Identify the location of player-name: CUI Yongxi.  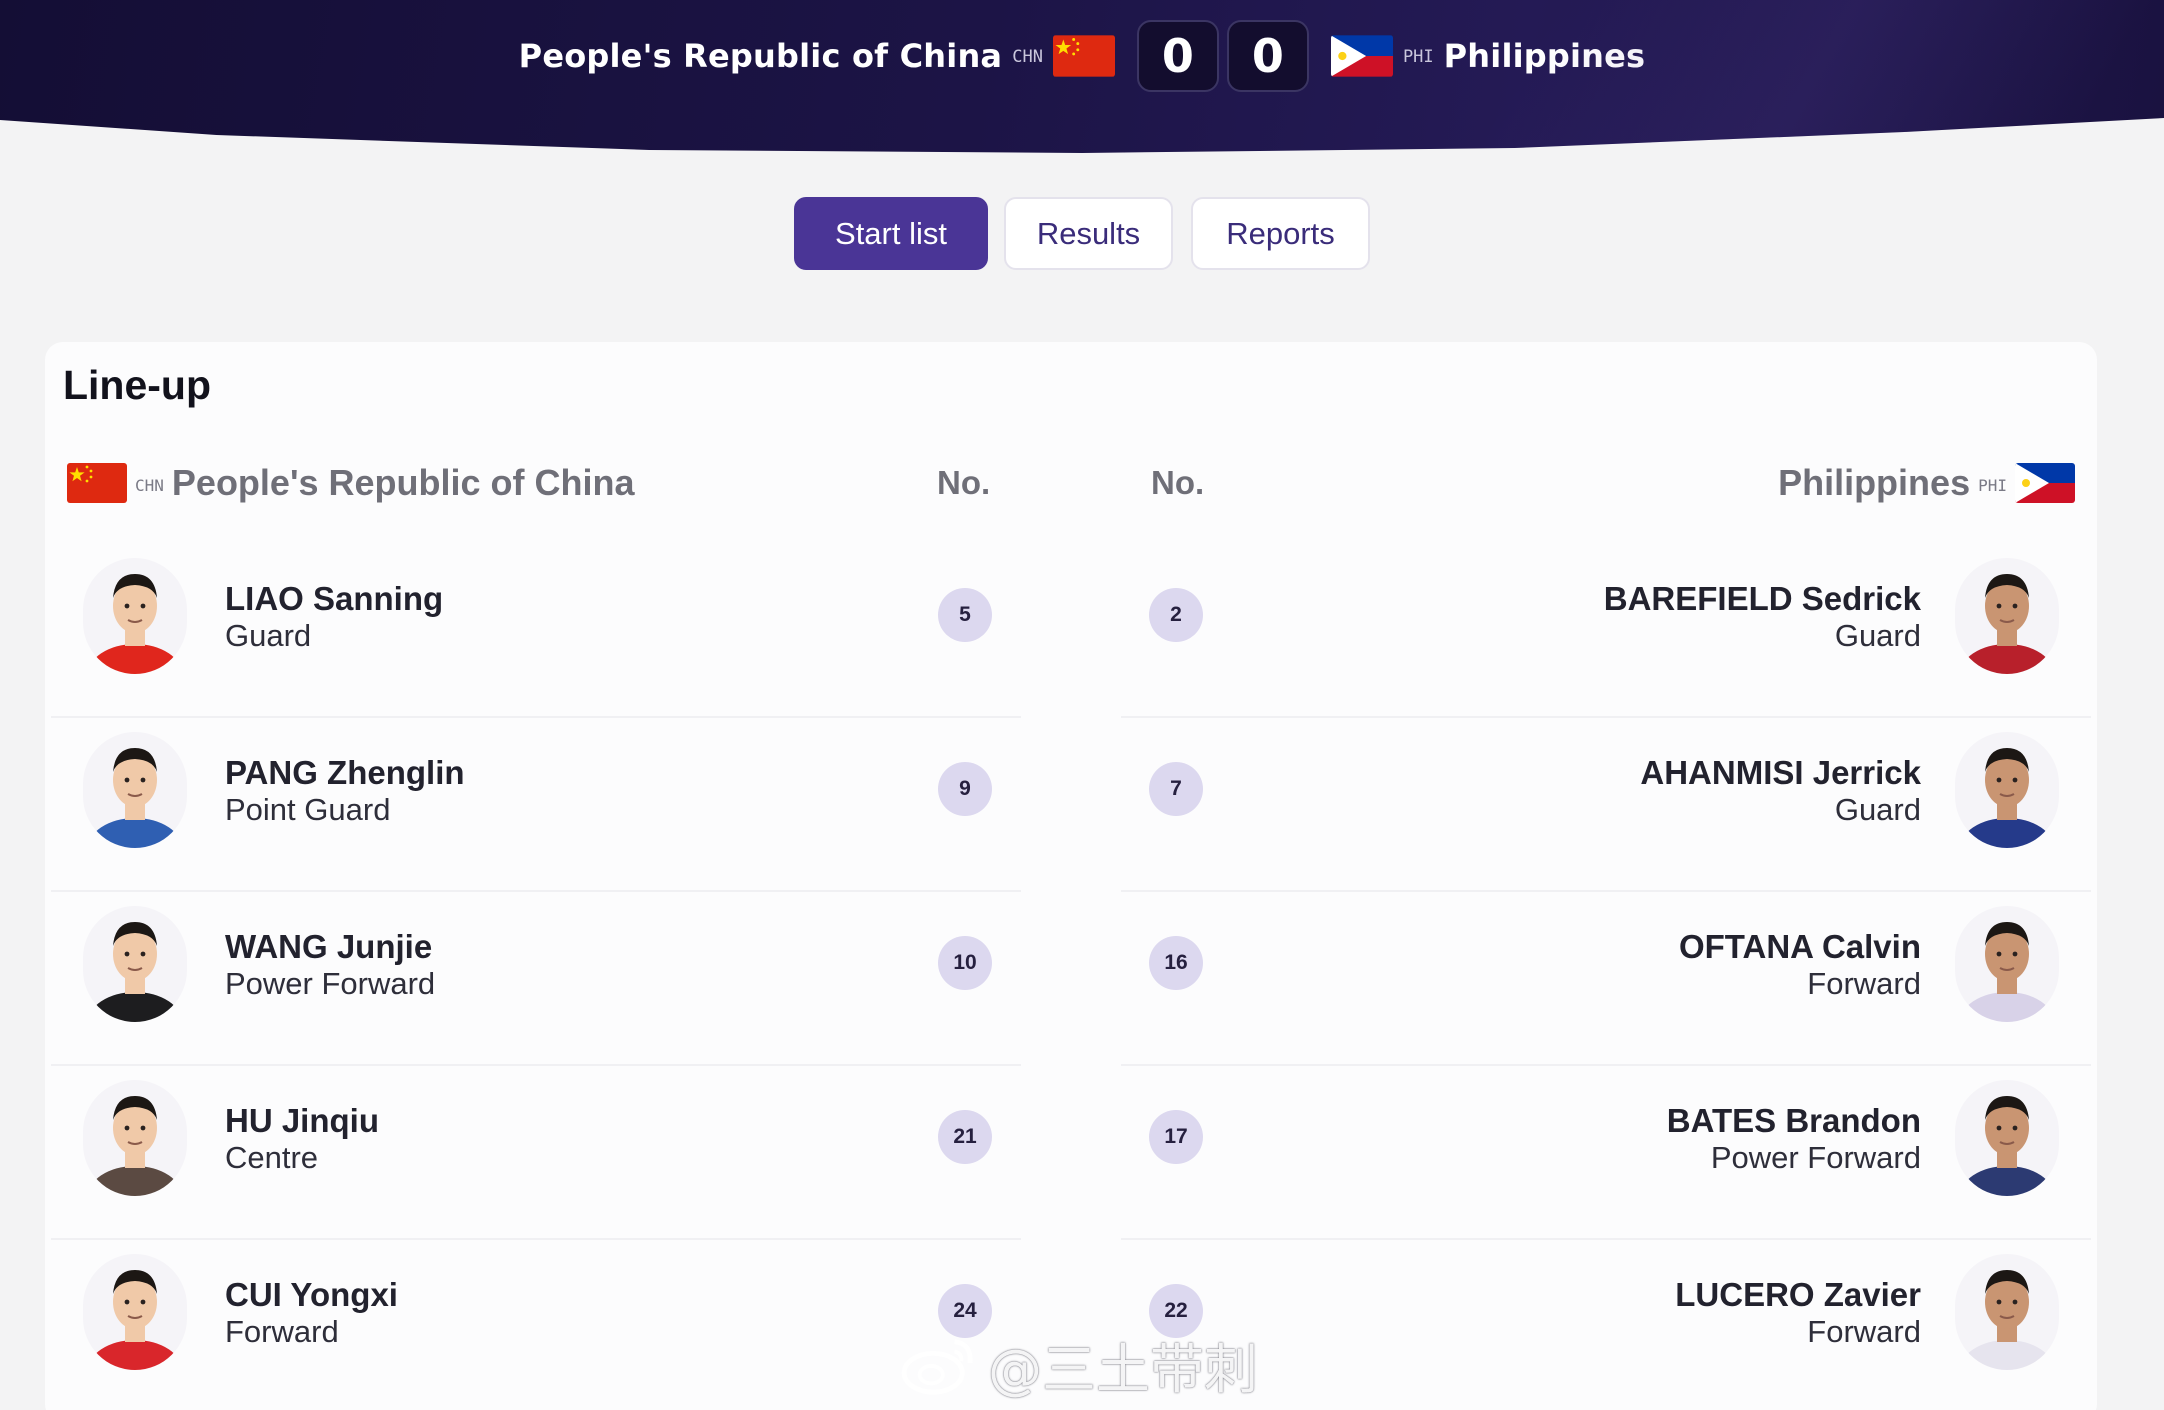
(311, 1295).